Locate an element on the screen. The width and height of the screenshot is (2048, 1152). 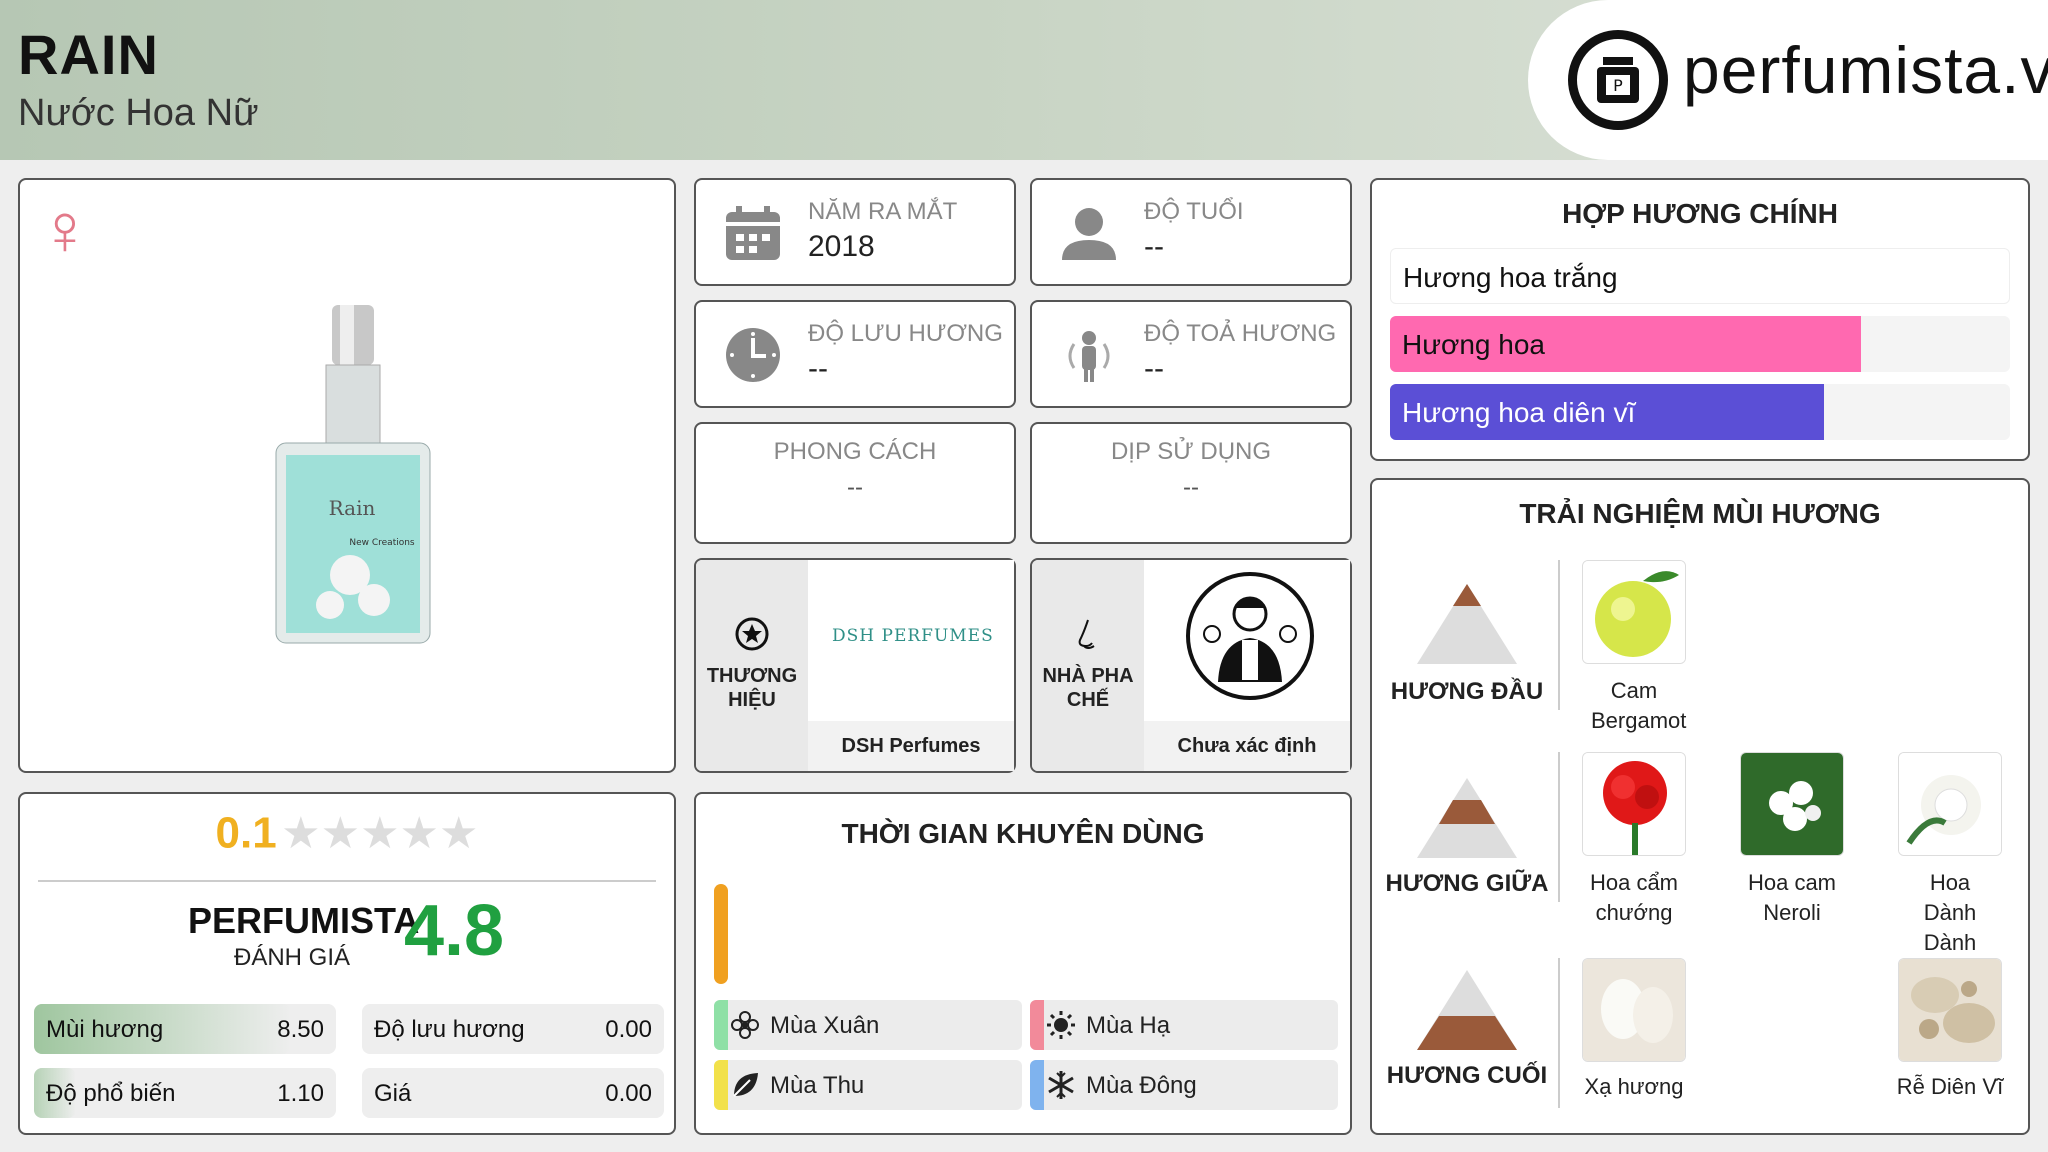
accord-label: Hương hoa is located at coordinates (1473, 344).